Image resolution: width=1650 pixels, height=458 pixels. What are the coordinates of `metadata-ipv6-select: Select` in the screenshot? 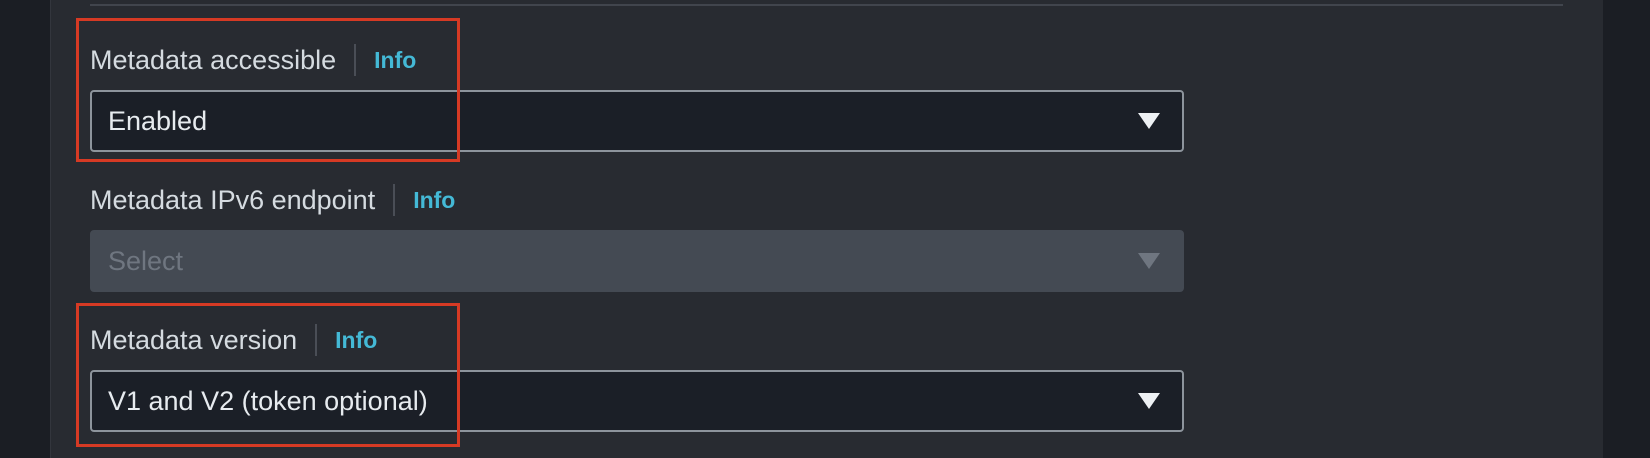 It's located at (637, 261).